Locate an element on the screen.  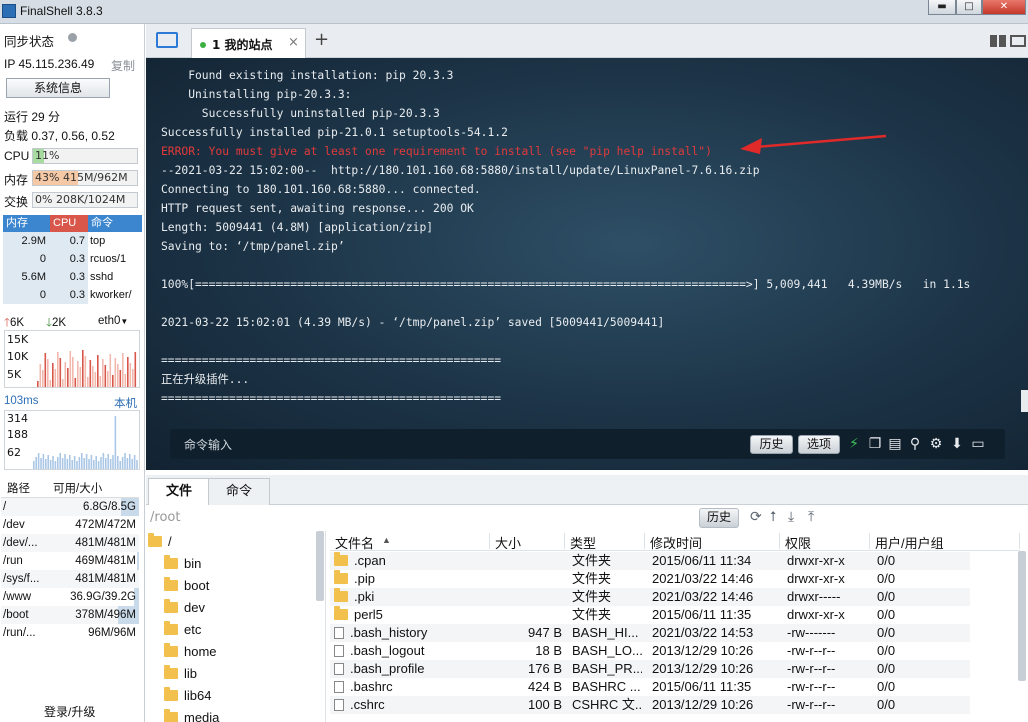
process-row: 5.6M 0.3 sshd is located at coordinates (72, 277).